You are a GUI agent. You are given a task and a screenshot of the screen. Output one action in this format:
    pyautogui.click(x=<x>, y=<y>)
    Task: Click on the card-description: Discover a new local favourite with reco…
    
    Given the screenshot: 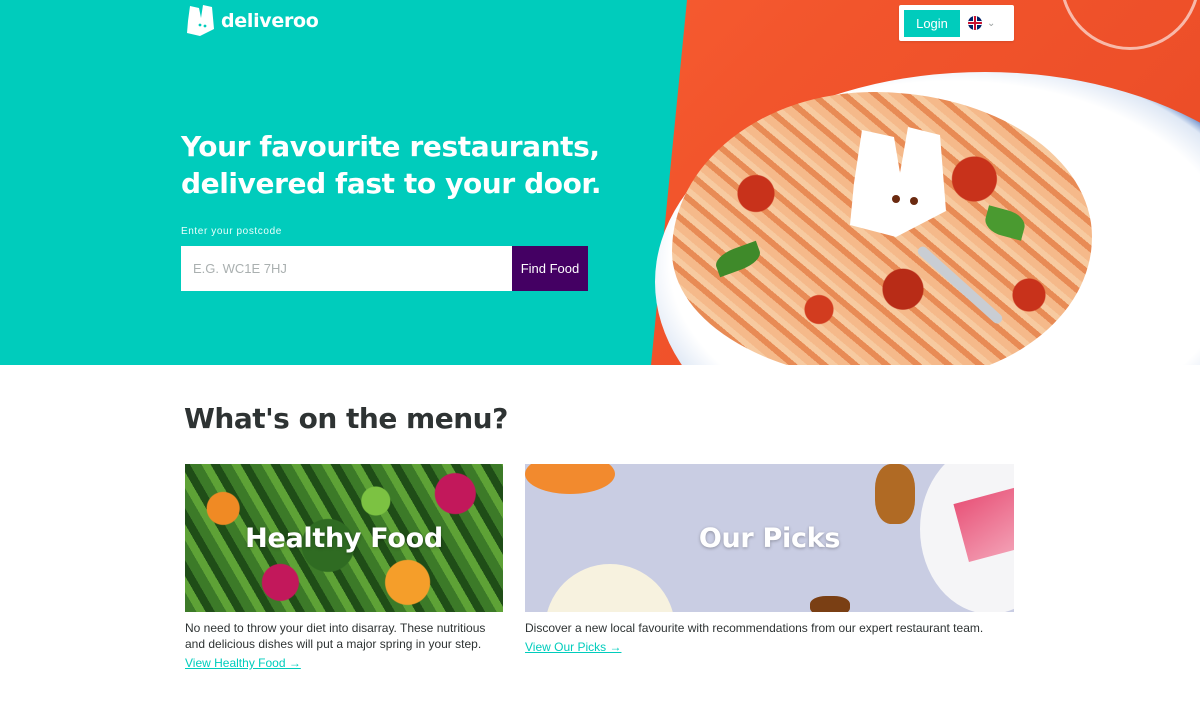 What is the action you would take?
    pyautogui.click(x=754, y=628)
    